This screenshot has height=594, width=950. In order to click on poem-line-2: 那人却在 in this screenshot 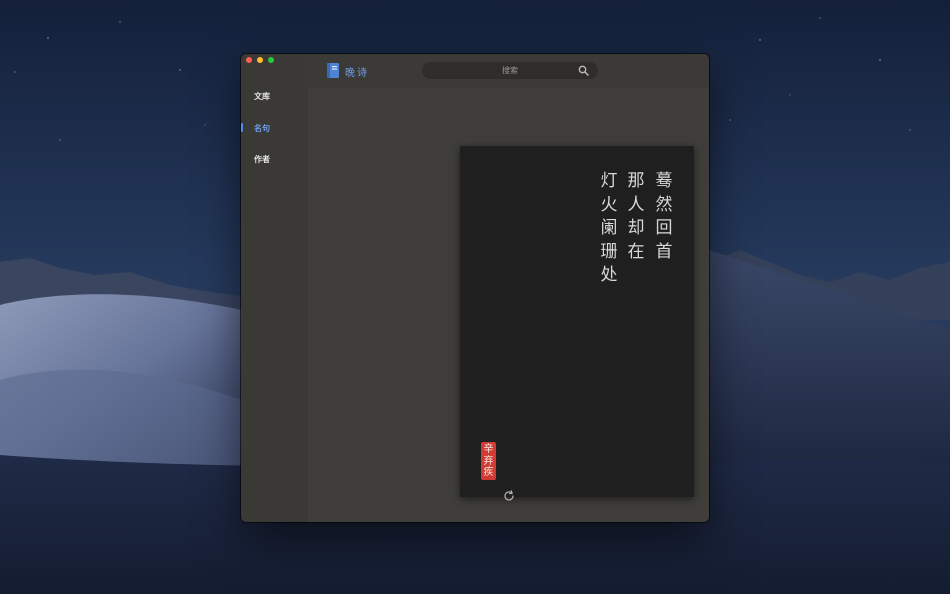, I will do `click(636, 216)`.